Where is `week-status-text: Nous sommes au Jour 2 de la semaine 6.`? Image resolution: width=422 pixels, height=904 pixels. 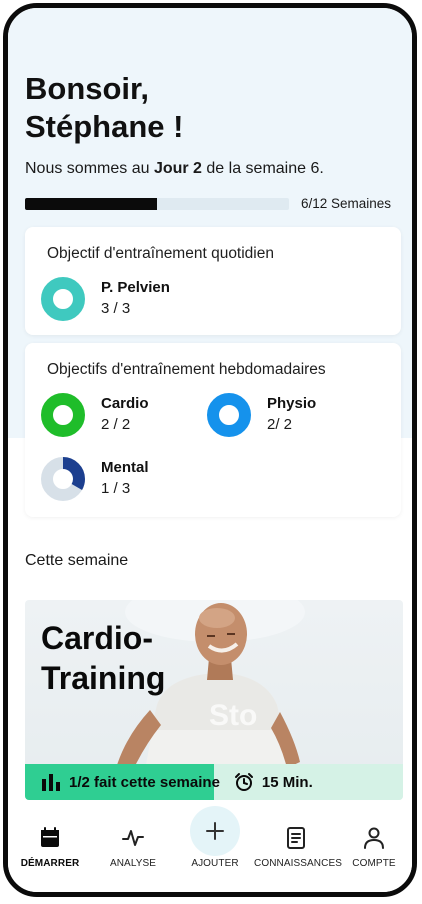 week-status-text: Nous sommes au Jour 2 de la semaine 6. is located at coordinates (174, 169).